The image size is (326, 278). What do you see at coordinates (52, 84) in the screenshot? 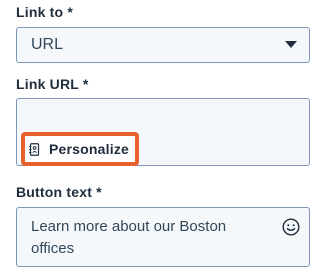
I see `link-url-label: Link URL *` at bounding box center [52, 84].